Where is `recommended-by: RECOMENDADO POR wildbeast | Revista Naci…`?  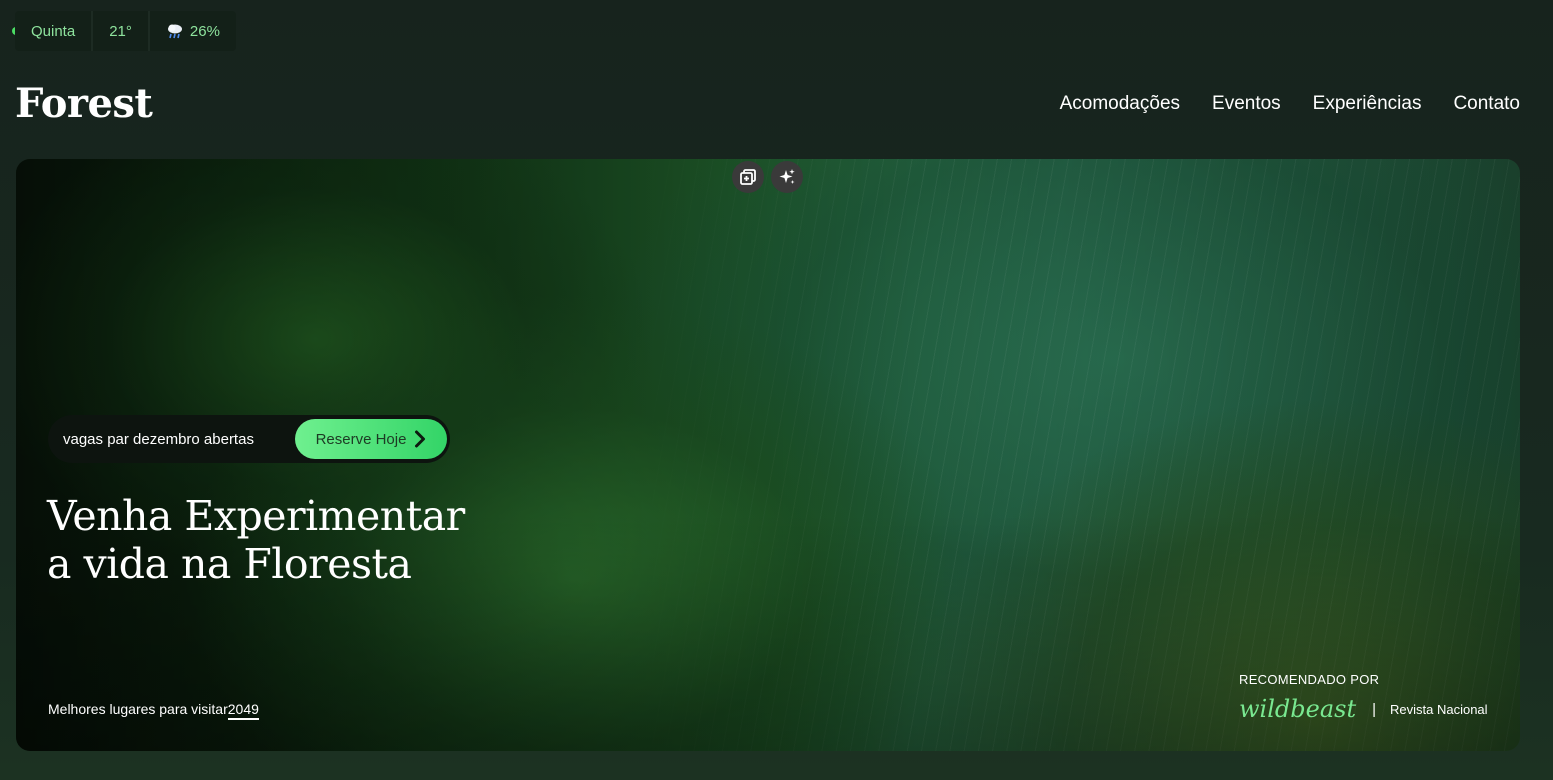 recommended-by: RECOMENDADO POR wildbeast | Revista Naci… is located at coordinates (1363, 697).